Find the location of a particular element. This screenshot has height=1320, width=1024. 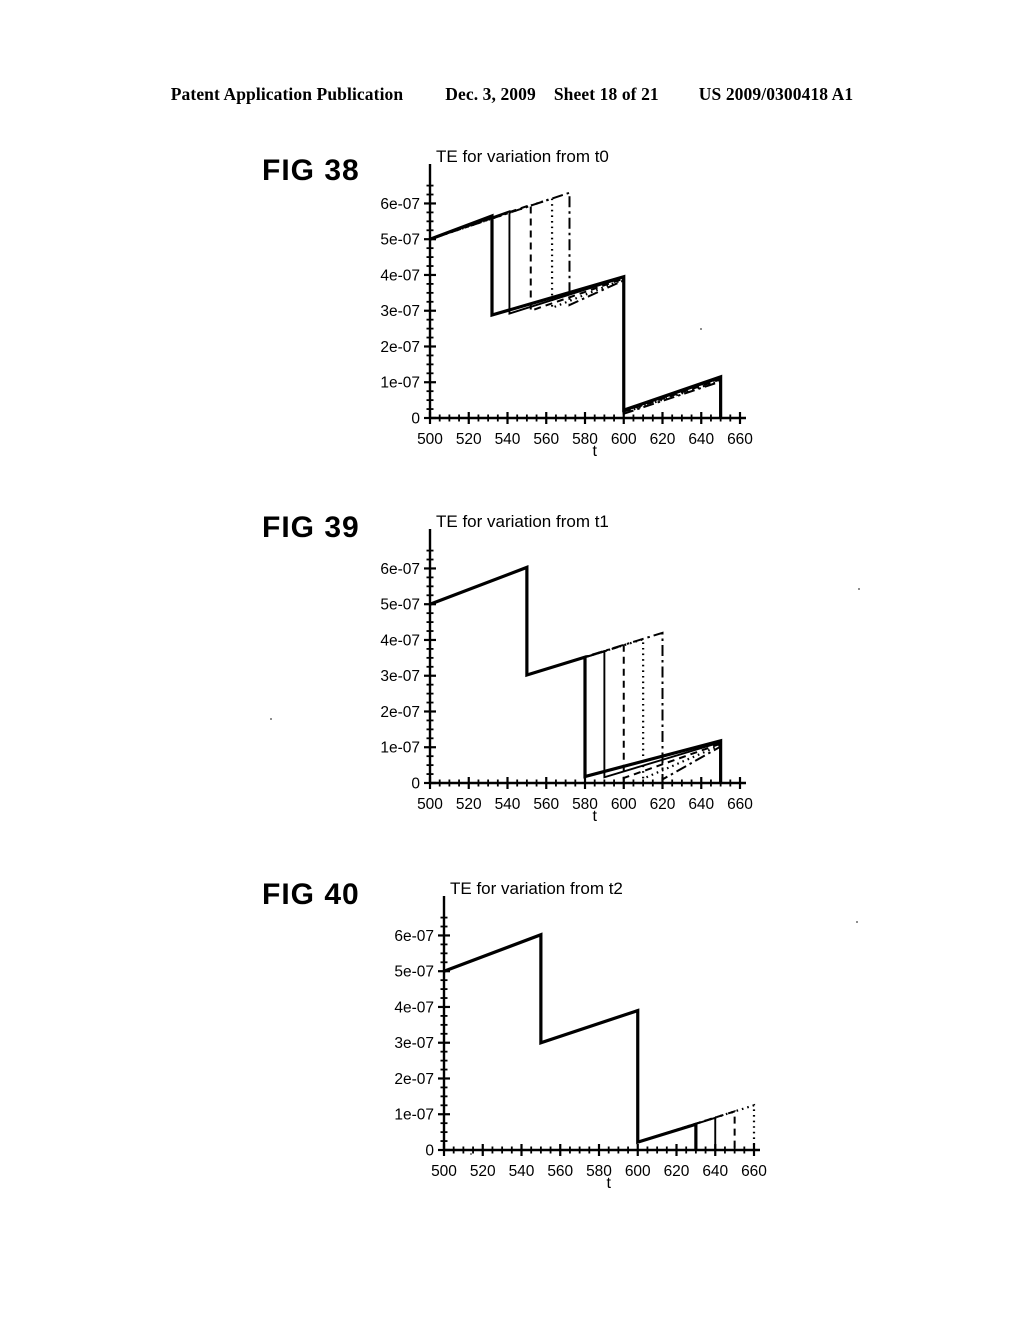

chart-title: TE for variation from t2 is located at coordinates (536, 888).